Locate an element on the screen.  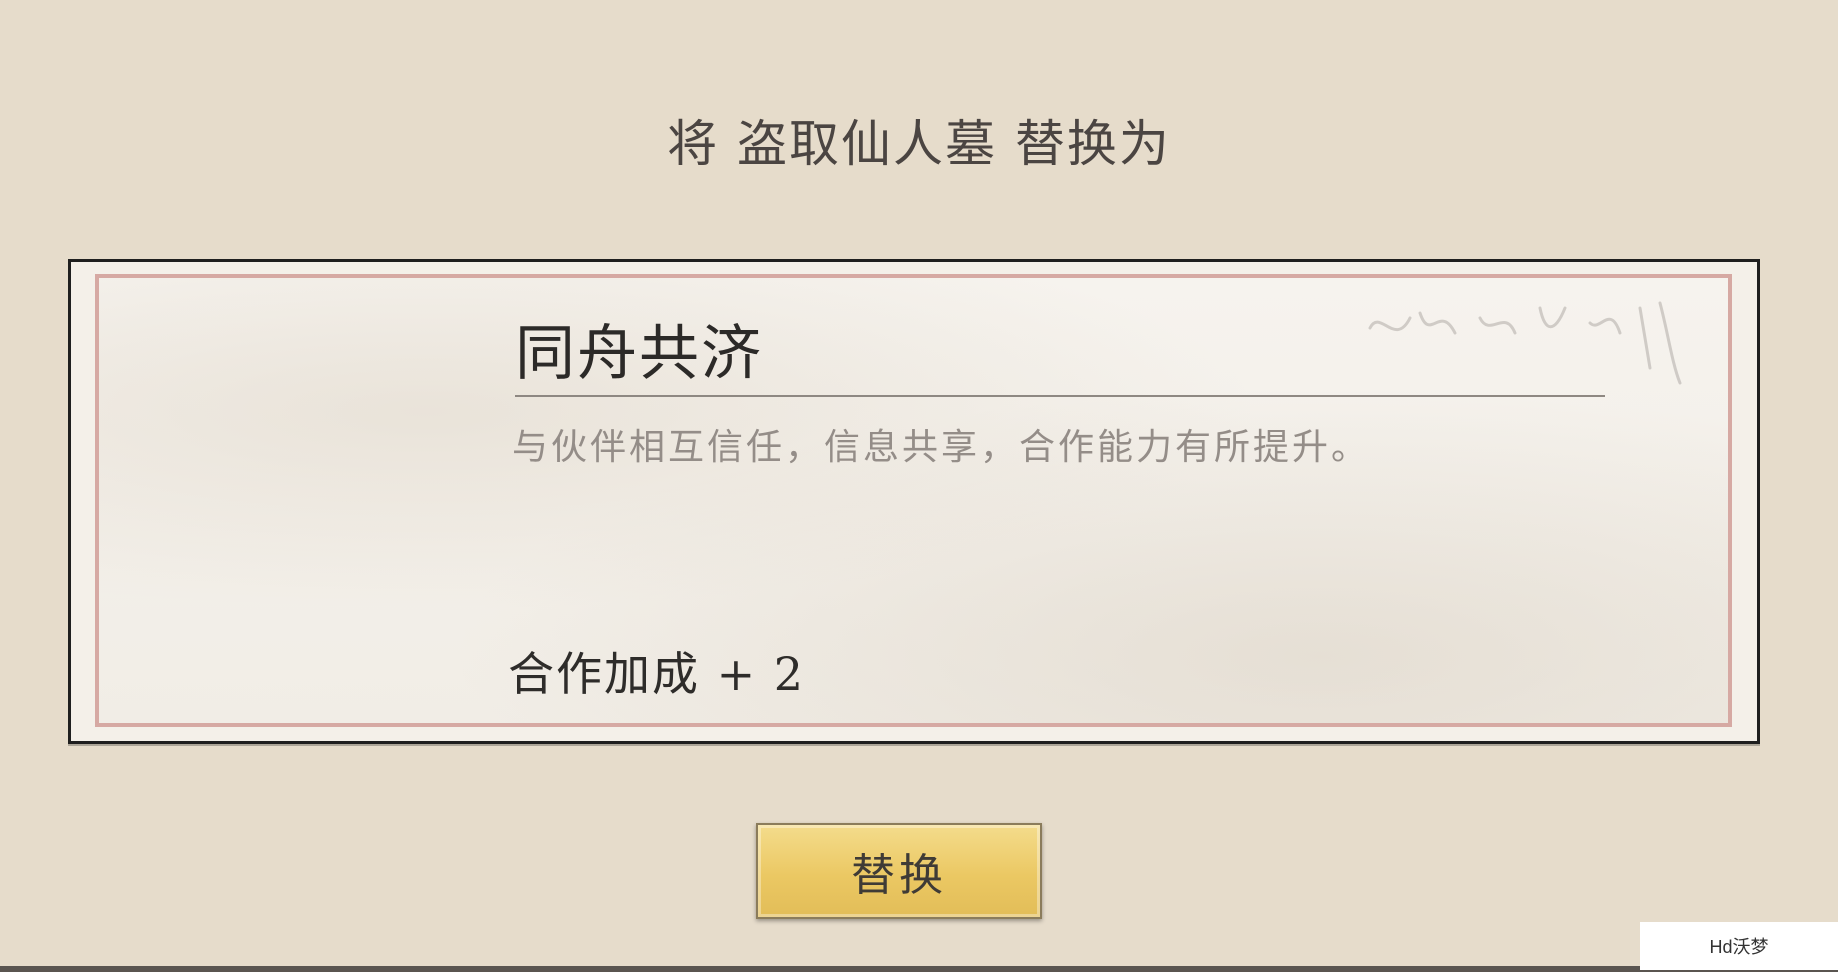
bottom-edge-strip is located at coordinates (919, 969).